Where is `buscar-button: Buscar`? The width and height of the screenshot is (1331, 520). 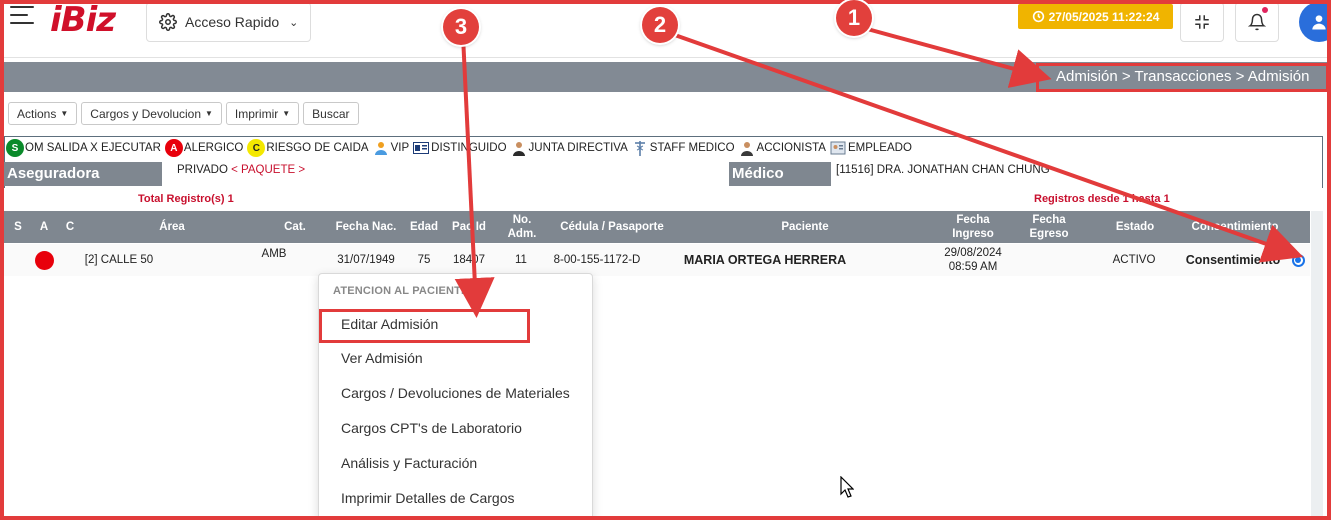
buscar-button: Buscar is located at coordinates (331, 113).